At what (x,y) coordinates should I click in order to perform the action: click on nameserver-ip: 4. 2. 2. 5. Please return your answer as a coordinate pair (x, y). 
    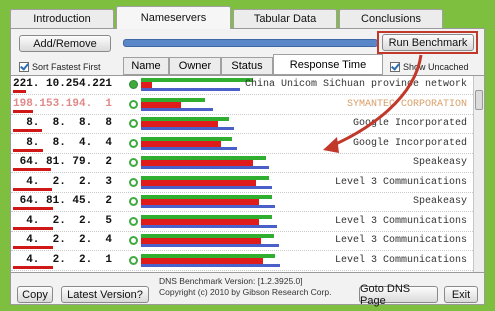
    Looking at the image, I should click on (63, 220).